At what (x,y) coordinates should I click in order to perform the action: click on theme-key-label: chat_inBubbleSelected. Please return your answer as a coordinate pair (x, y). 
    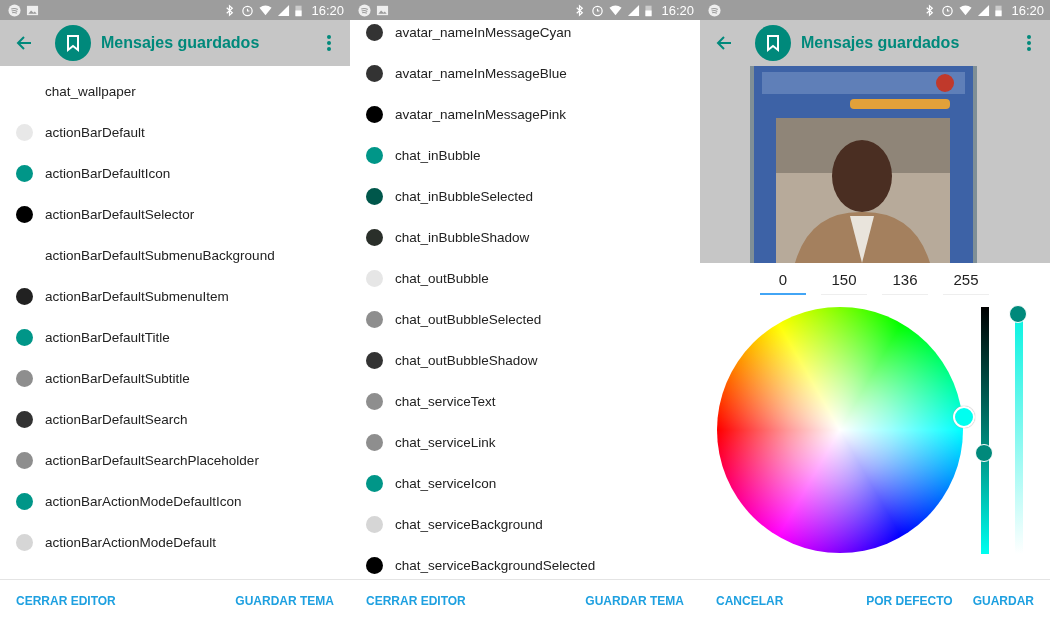
    Looking at the image, I should click on (464, 196).